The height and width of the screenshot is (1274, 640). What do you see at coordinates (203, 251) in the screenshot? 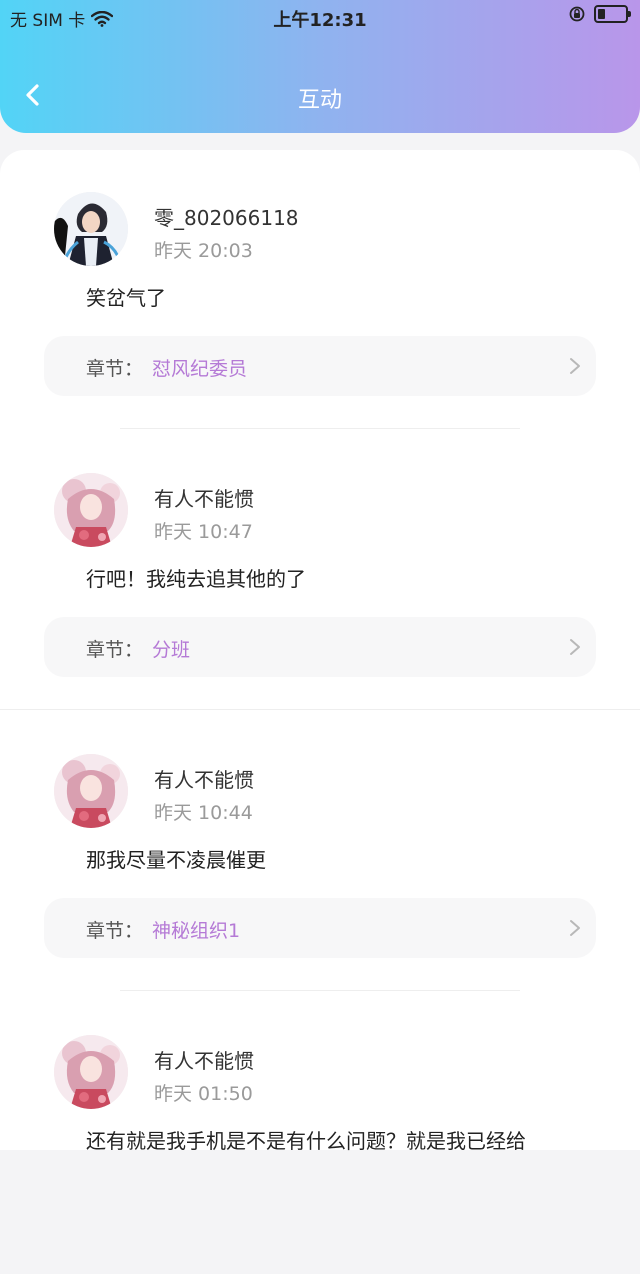
I see `comment-time: 昨天 20:03` at bounding box center [203, 251].